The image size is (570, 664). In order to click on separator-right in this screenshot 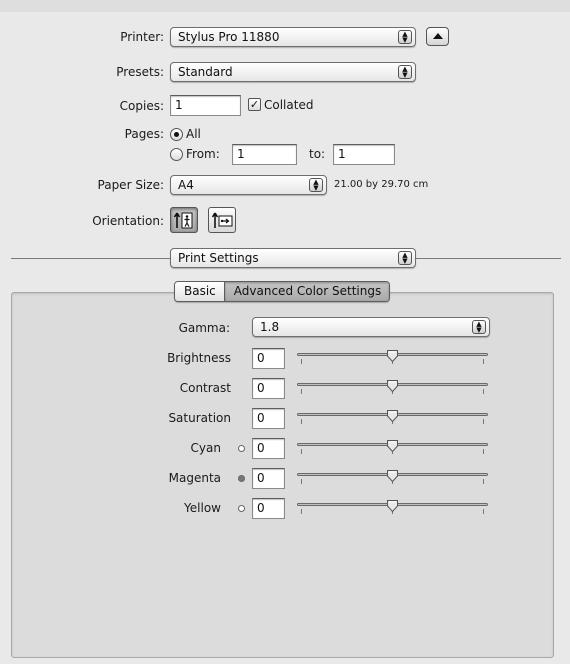, I will do `click(488, 258)`.